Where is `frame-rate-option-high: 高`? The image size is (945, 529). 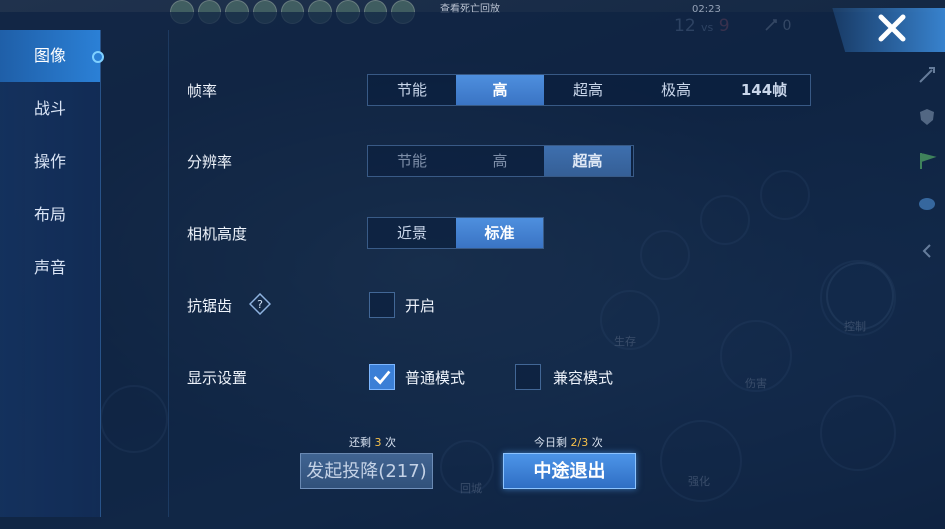 frame-rate-option-high: 高 is located at coordinates (500, 90).